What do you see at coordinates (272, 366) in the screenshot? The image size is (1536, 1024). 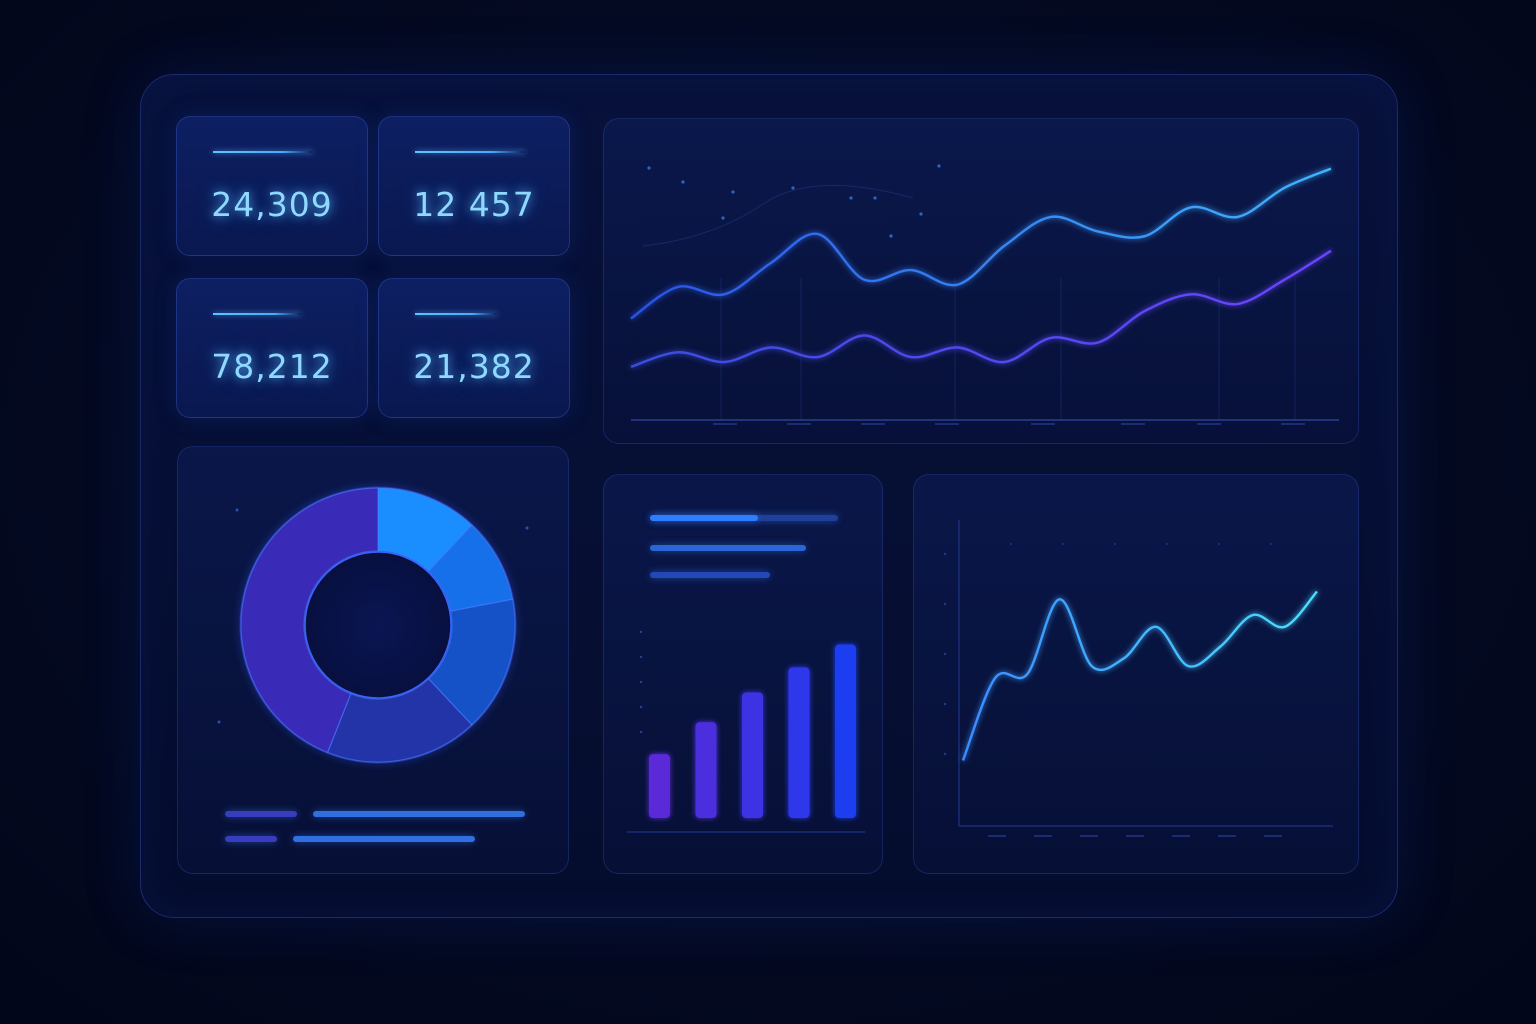 I see `kpi-card-3-value: 78,212` at bounding box center [272, 366].